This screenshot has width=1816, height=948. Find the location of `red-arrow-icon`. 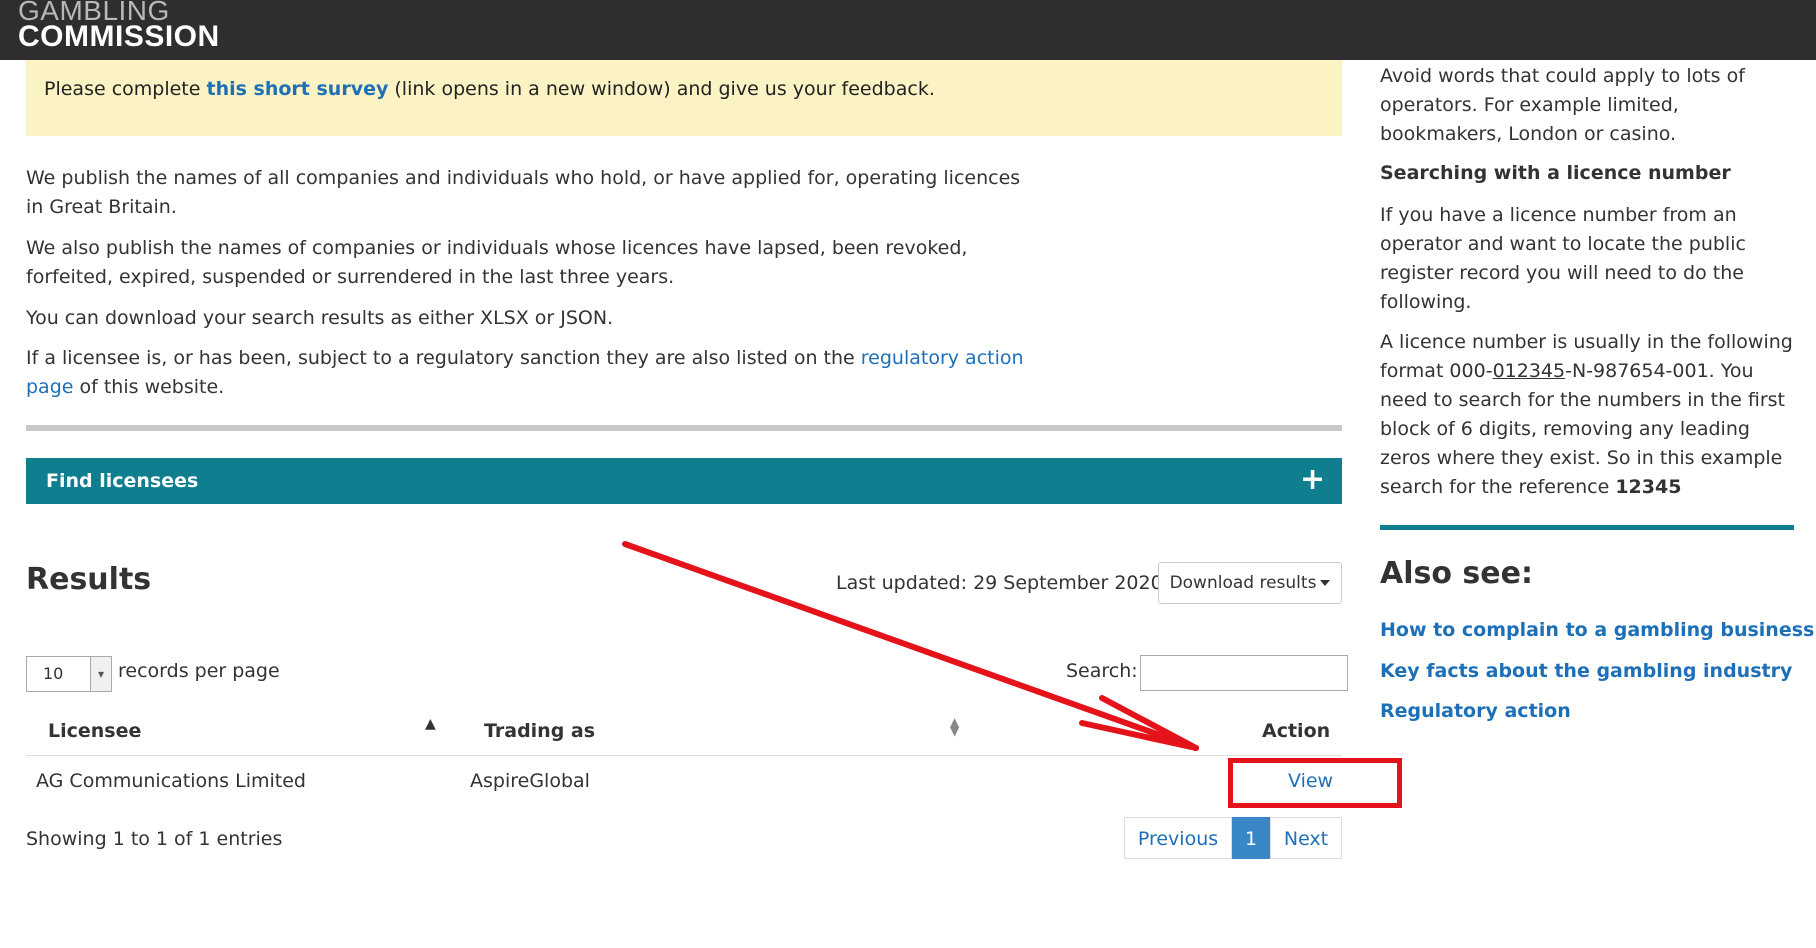

red-arrow-icon is located at coordinates (910, 646).